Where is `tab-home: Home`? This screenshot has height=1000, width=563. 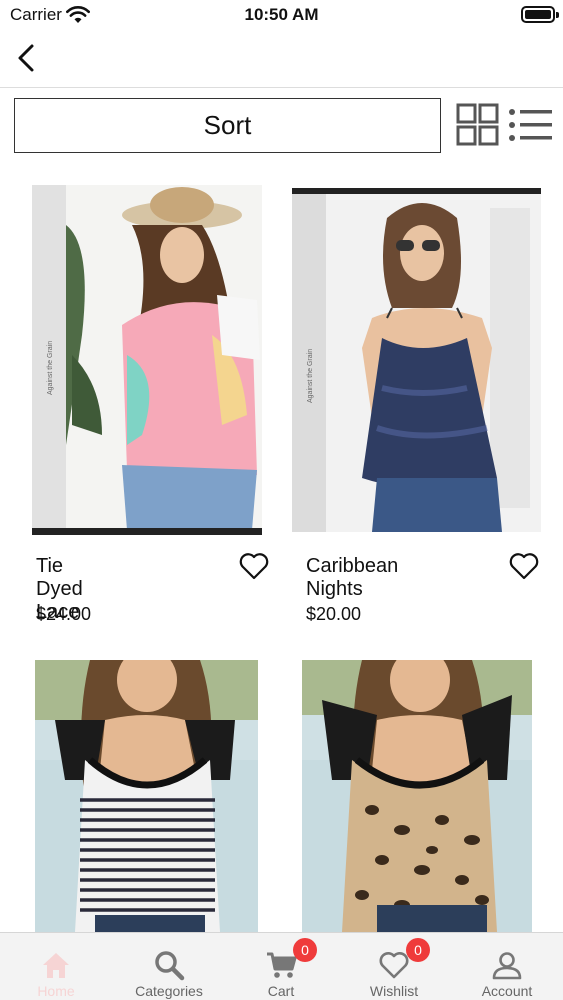 tab-home: Home is located at coordinates (56, 966).